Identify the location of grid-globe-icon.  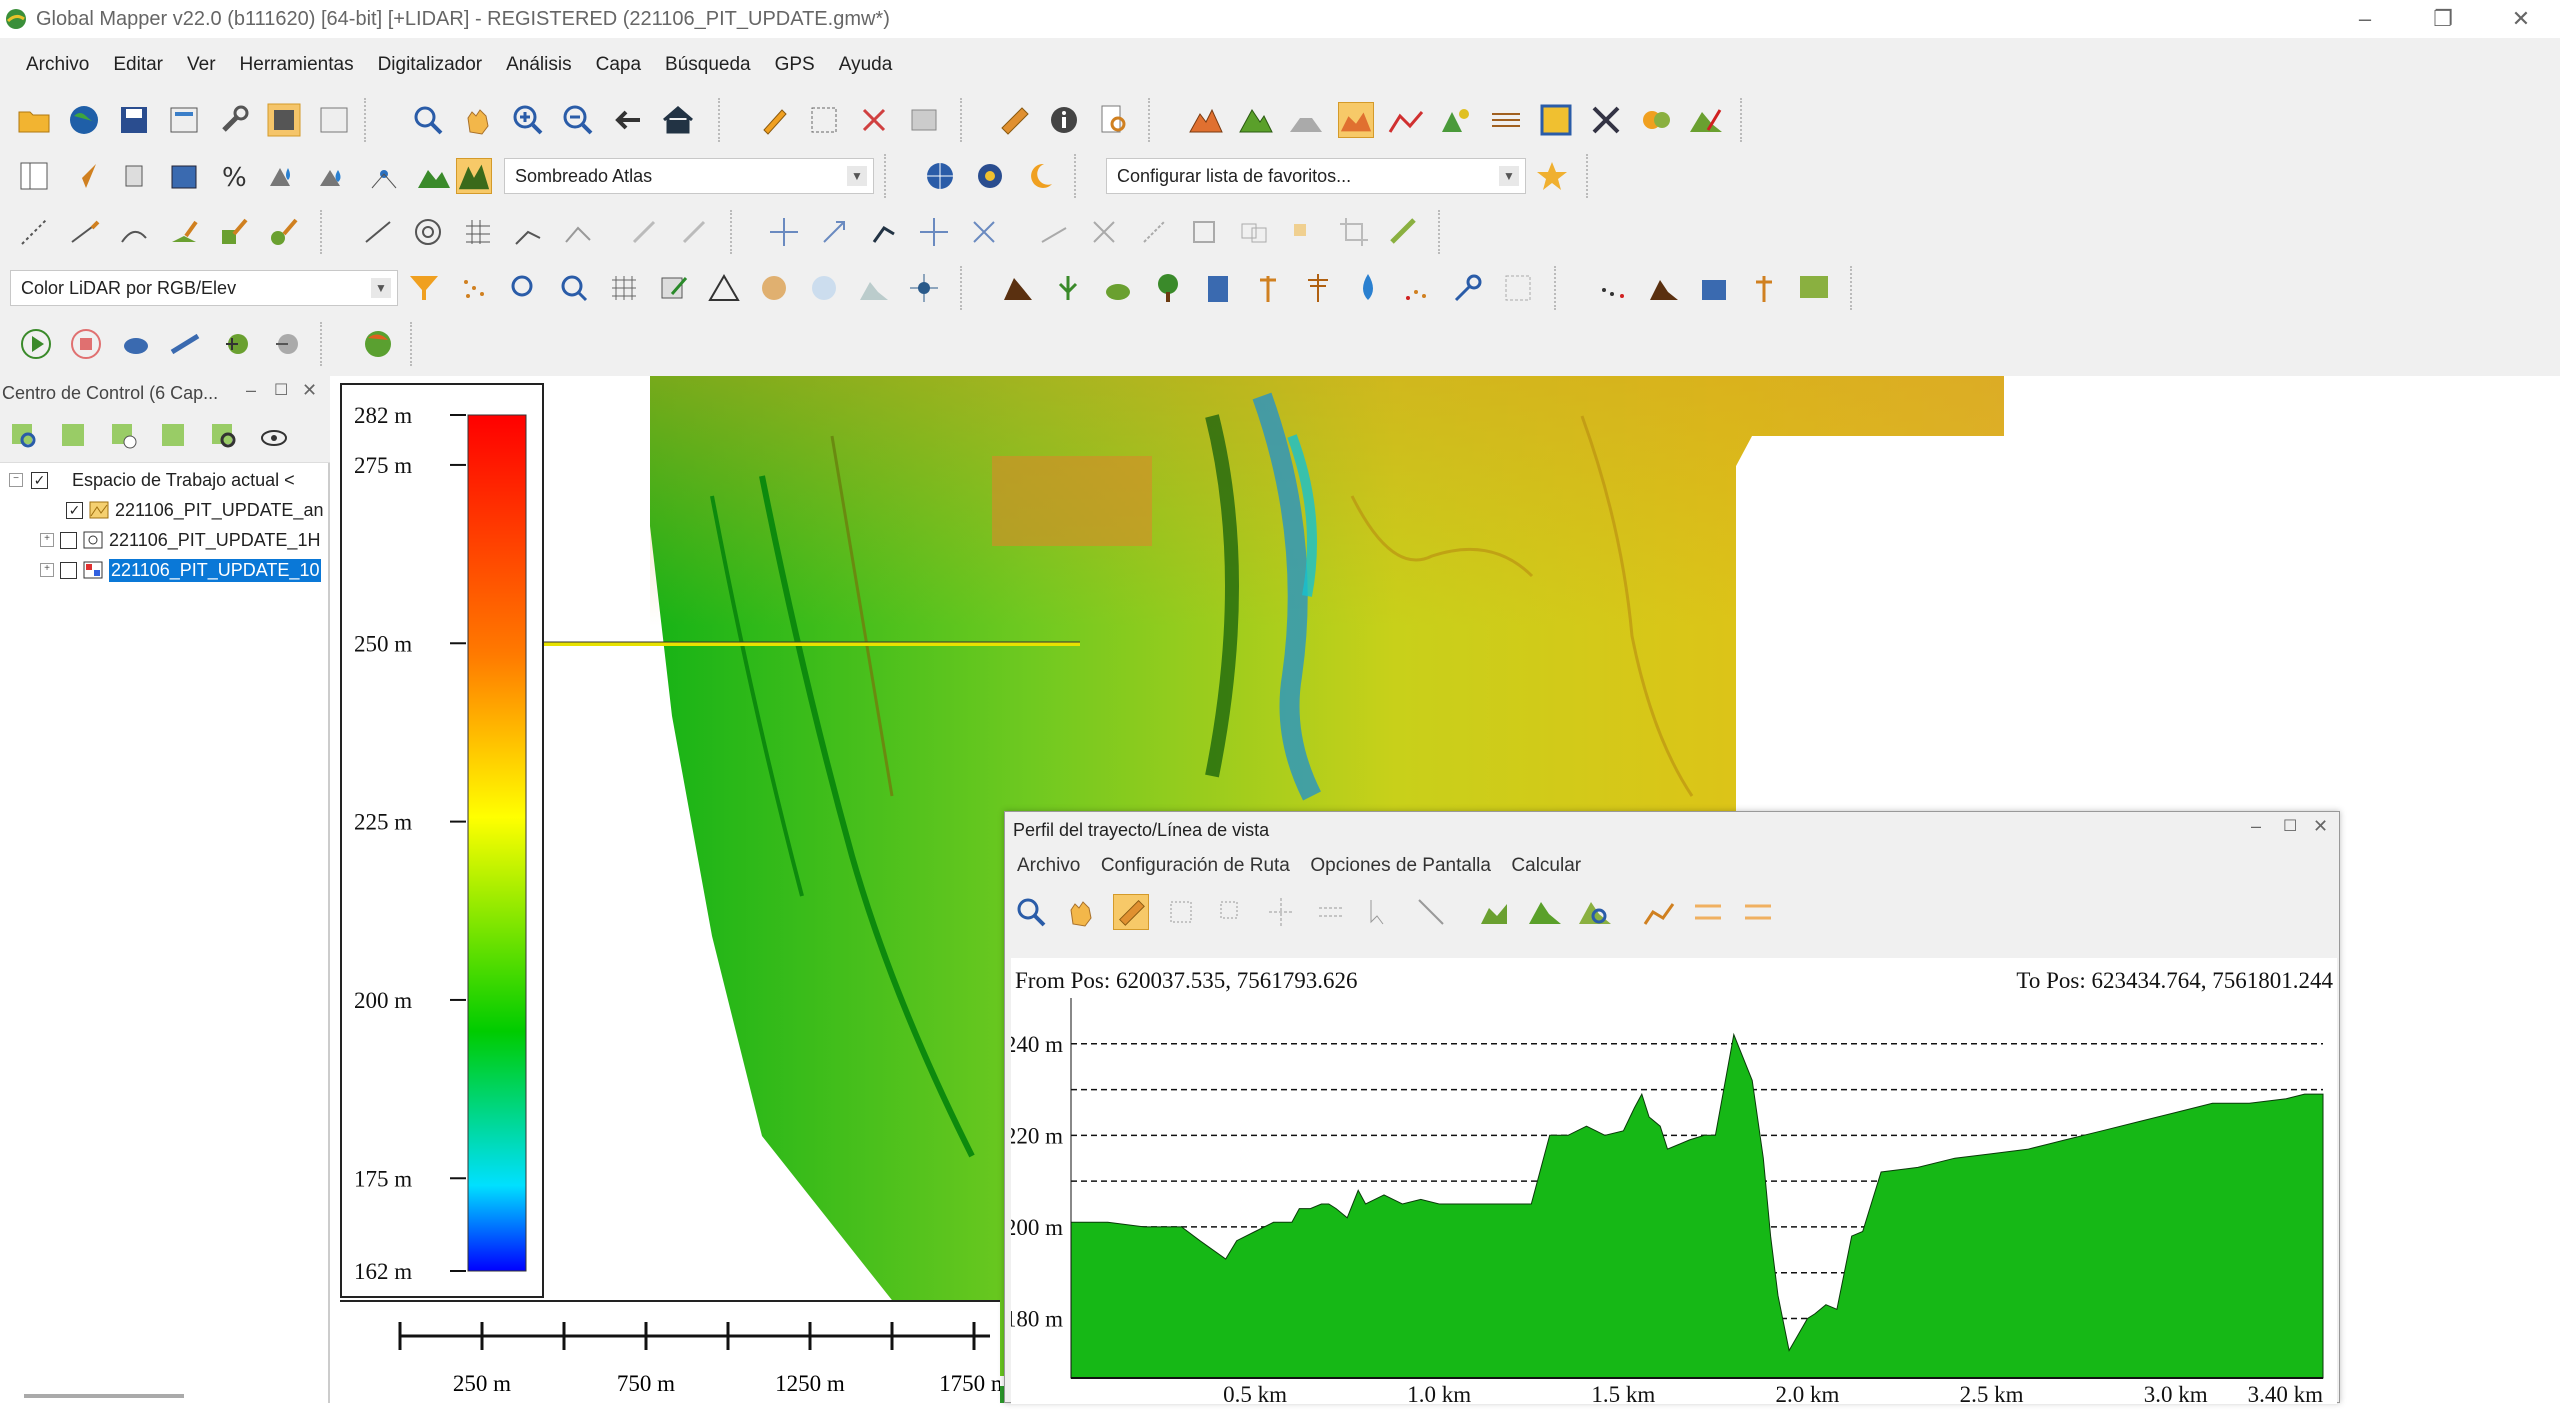
(940, 176).